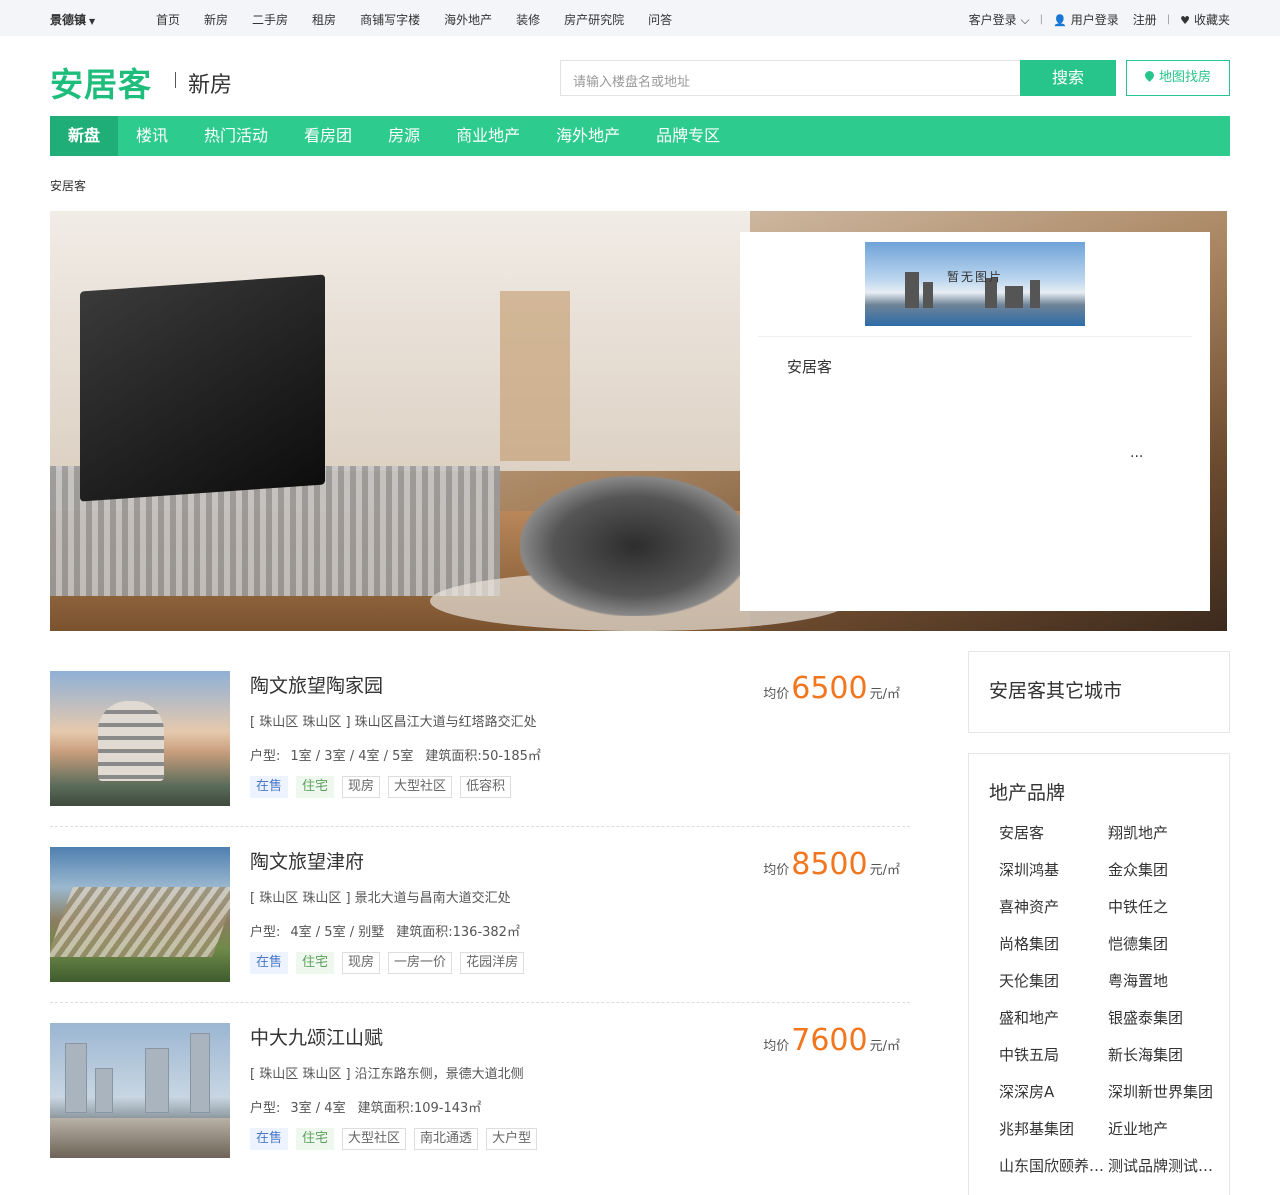 Image resolution: width=1280 pixels, height=1195 pixels. What do you see at coordinates (1053, 907) in the screenshot?
I see `brand-link: 喜神资产` at bounding box center [1053, 907].